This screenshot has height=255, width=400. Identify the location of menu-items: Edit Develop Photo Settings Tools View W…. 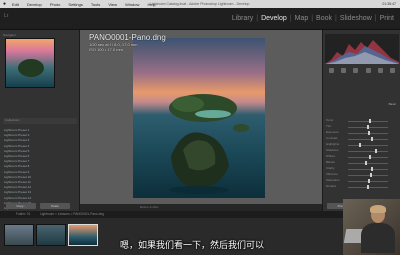
(87, 4).